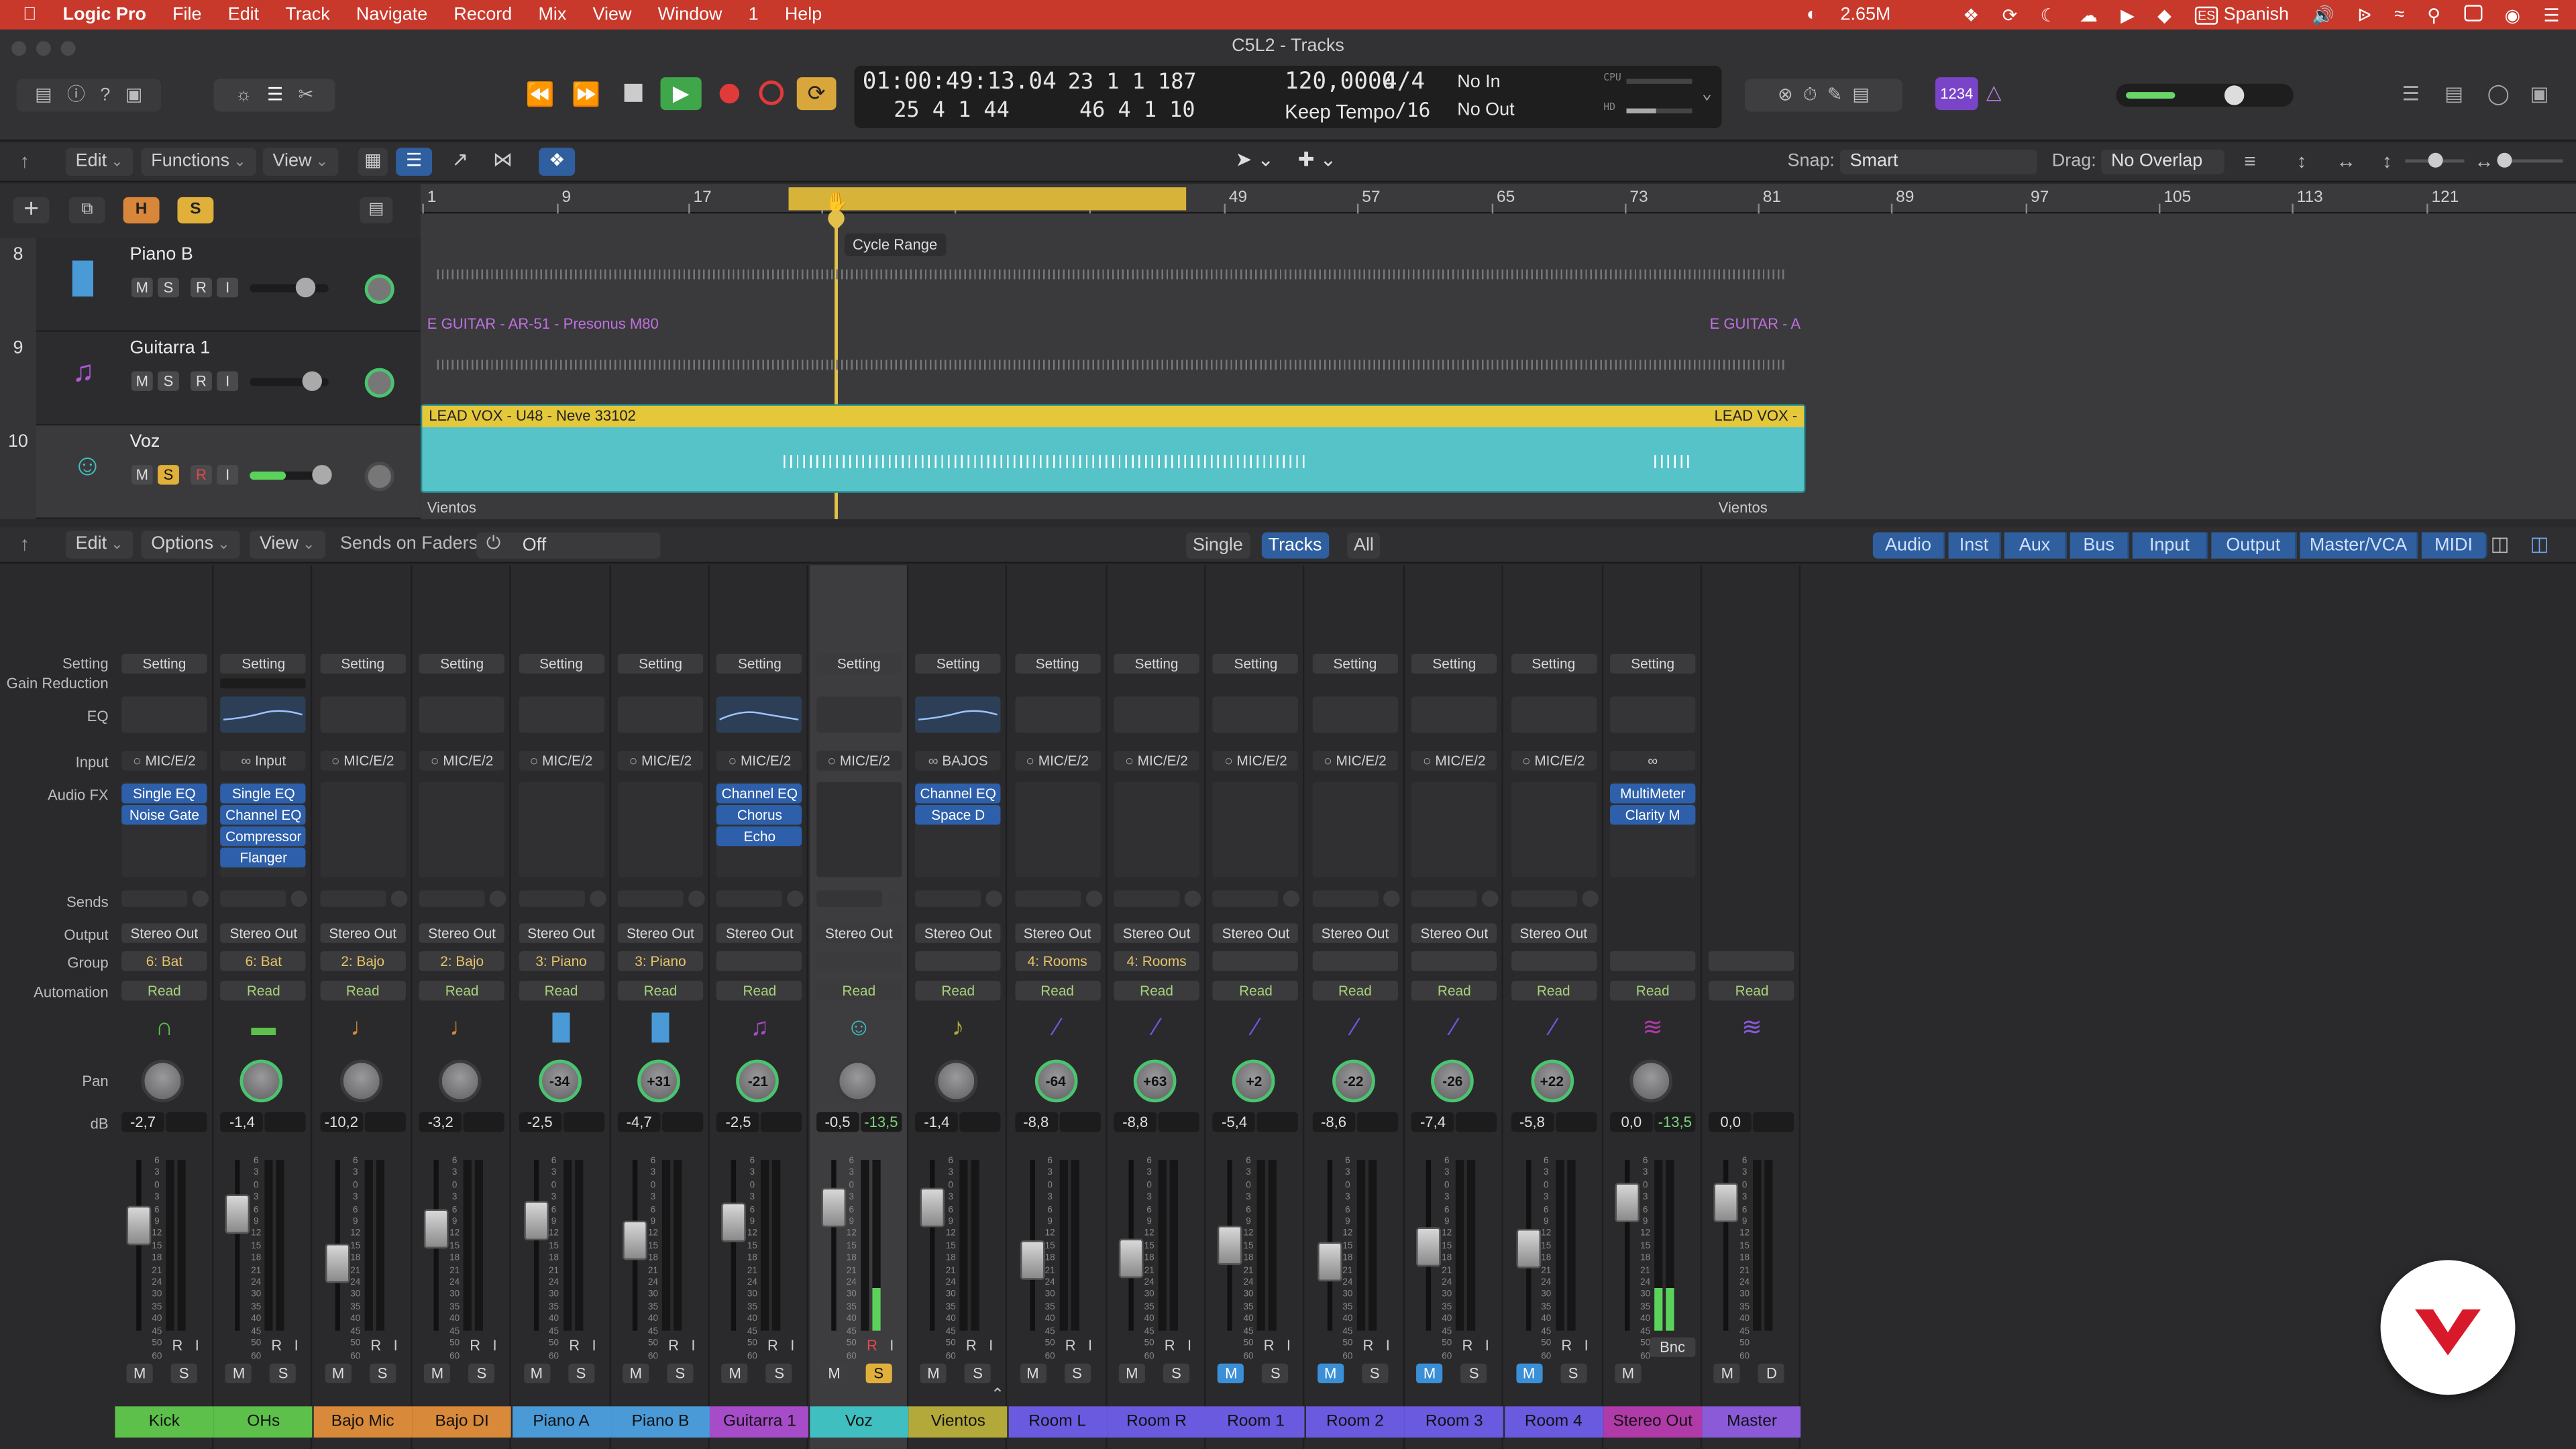 This screenshot has width=2576, height=1449. I want to click on group-slot: 4: Rooms, so click(1156, 961).